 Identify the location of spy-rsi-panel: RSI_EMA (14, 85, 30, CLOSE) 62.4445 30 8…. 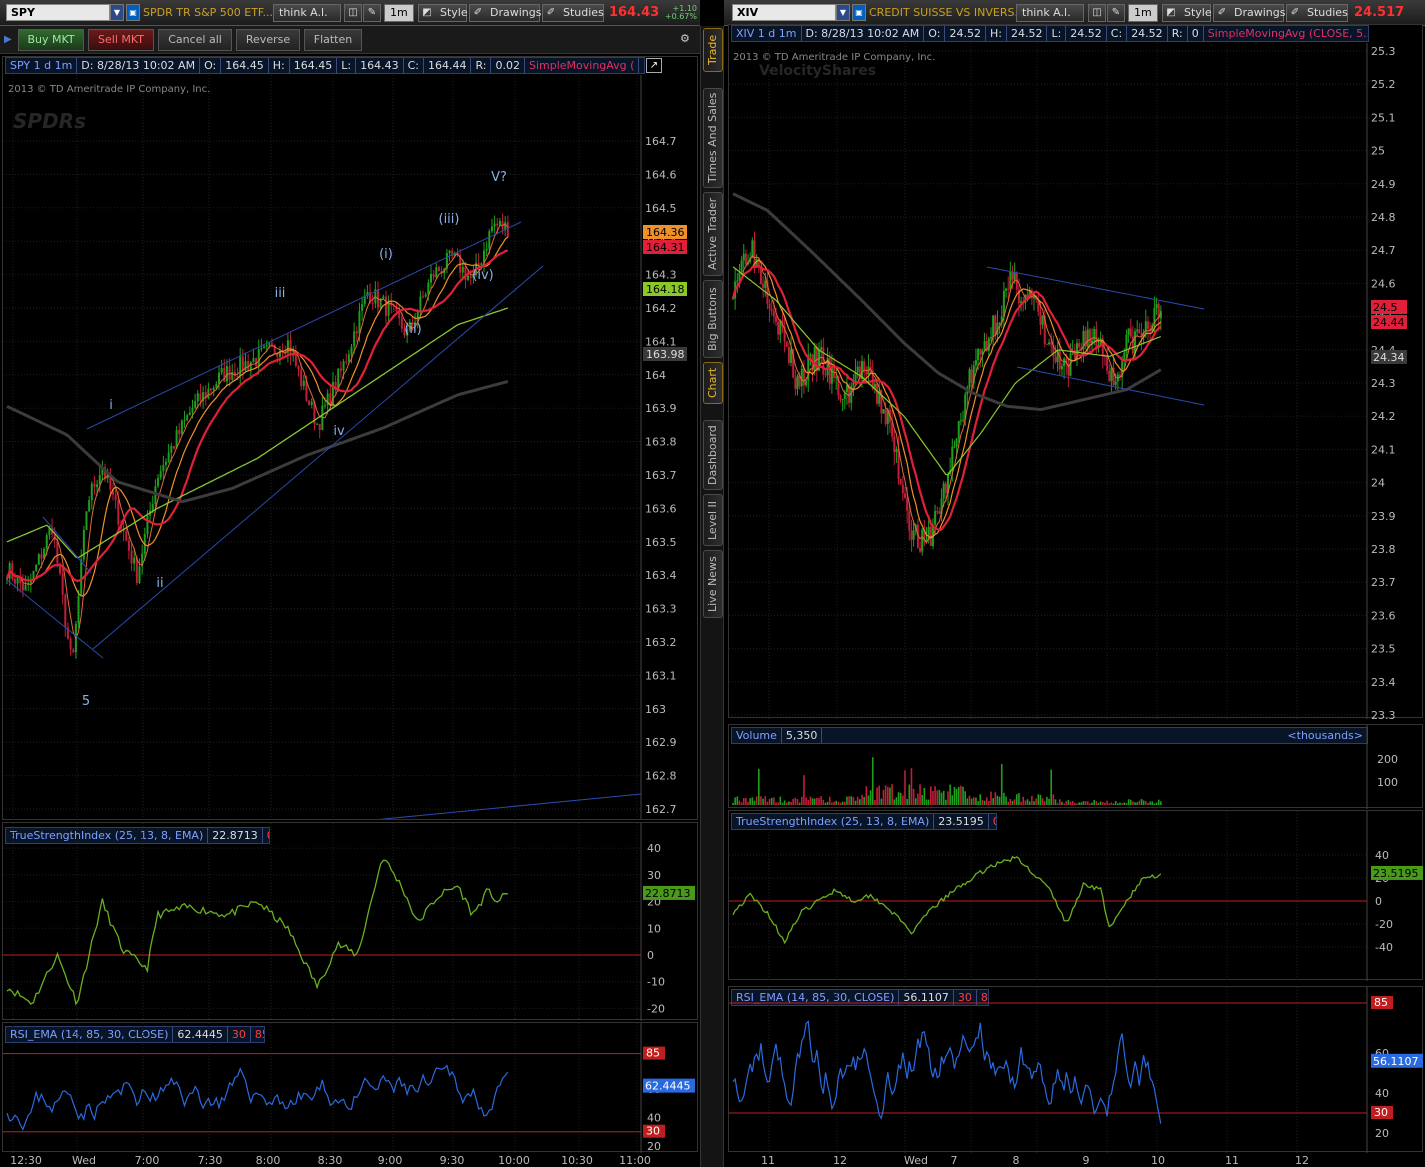
(350, 1087).